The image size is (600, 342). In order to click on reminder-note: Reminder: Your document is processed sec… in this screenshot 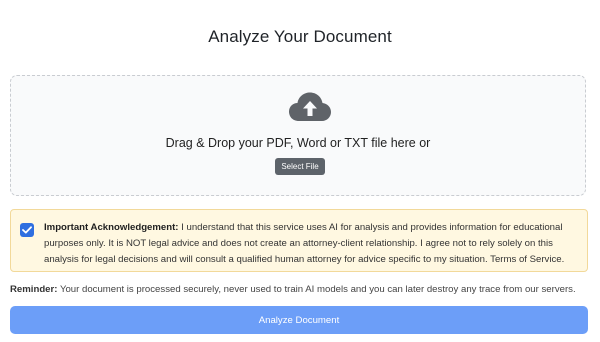, I will do `click(302, 289)`.